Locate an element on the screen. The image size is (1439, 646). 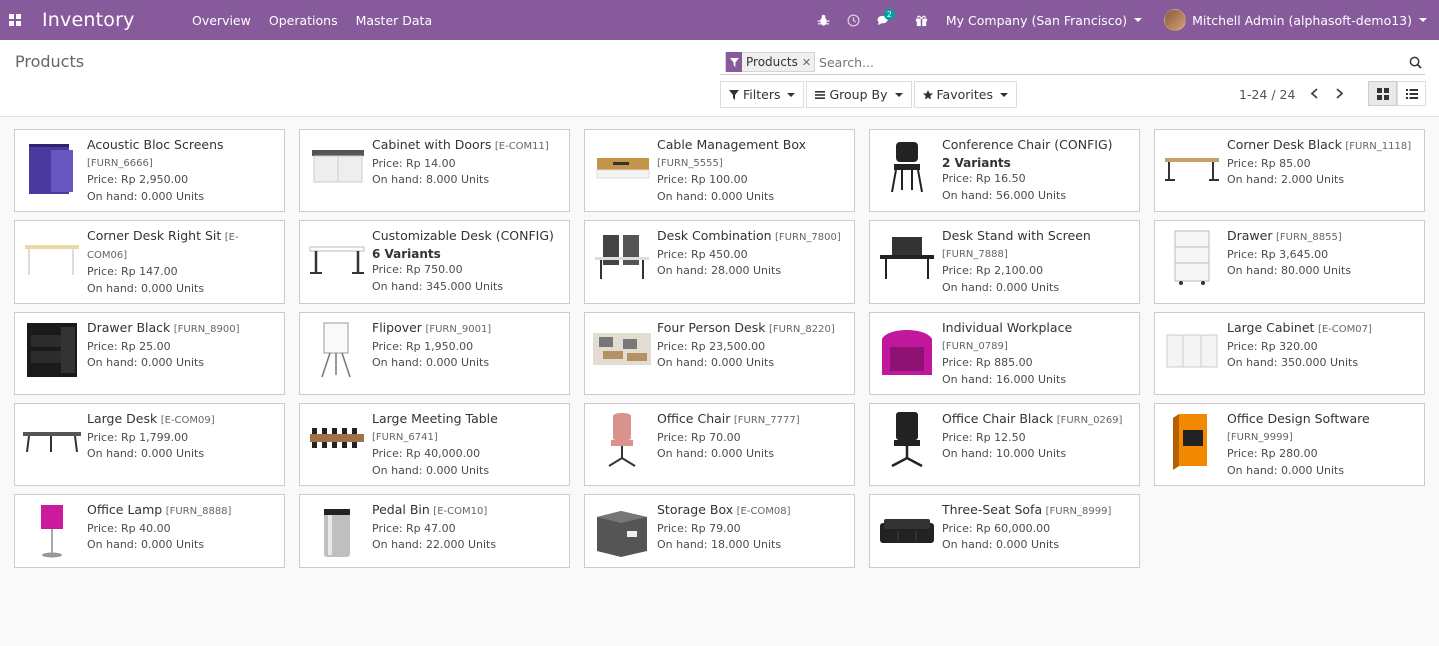
menu-master-data: Master Data is located at coordinates (394, 20).